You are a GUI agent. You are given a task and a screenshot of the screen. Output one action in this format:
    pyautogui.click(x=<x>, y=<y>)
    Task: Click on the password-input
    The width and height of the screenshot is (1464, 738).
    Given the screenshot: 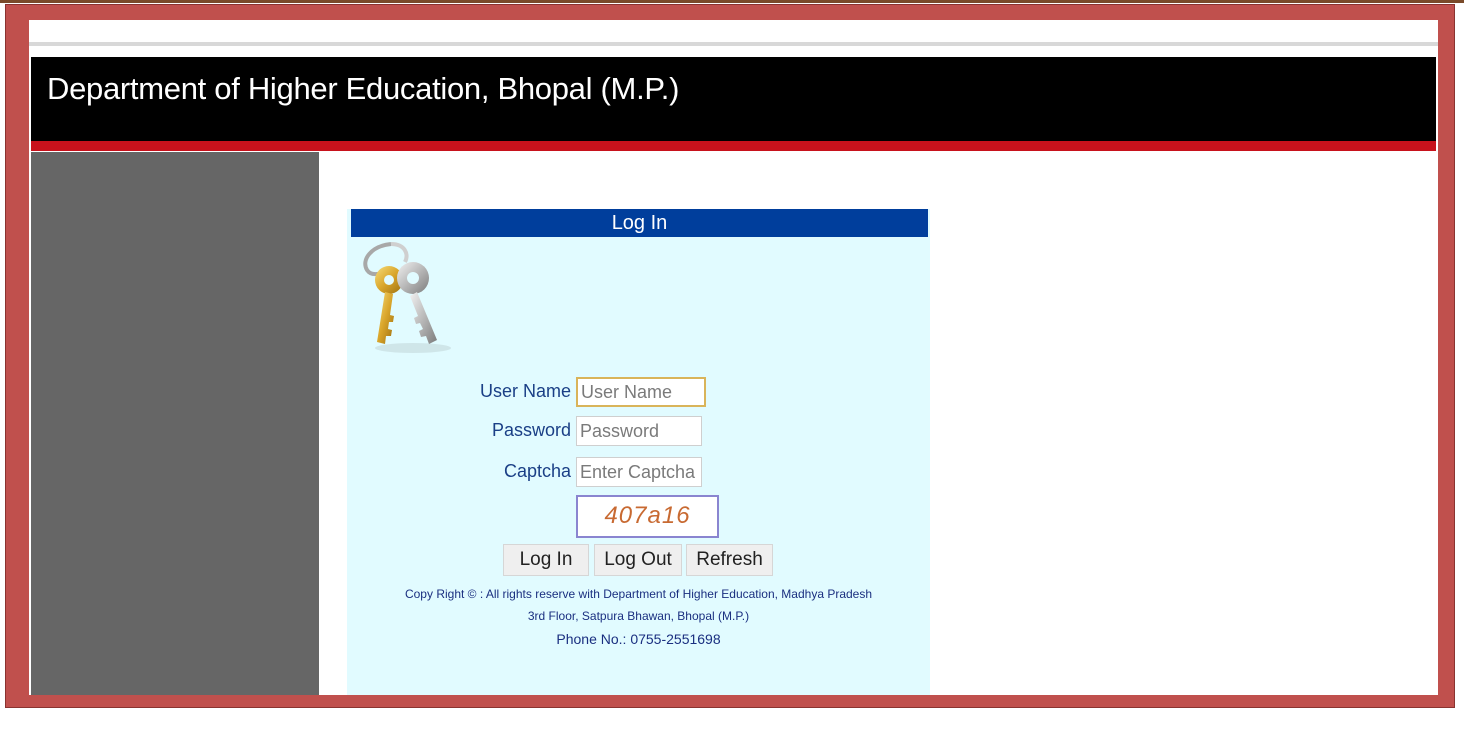 What is the action you would take?
    pyautogui.click(x=639, y=431)
    